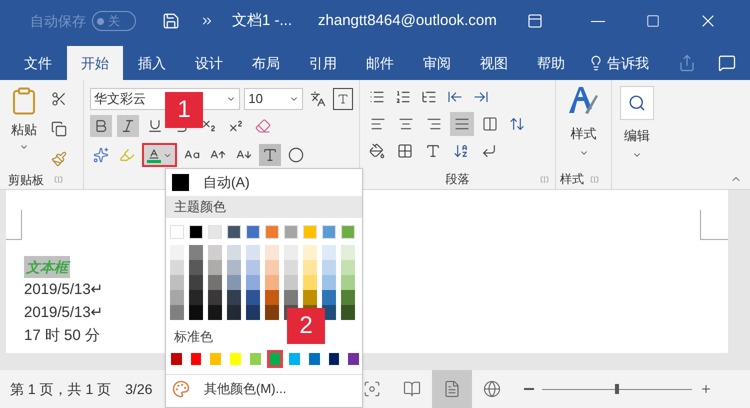  I want to click on document-text: 17 时 50 分, so click(62, 336).